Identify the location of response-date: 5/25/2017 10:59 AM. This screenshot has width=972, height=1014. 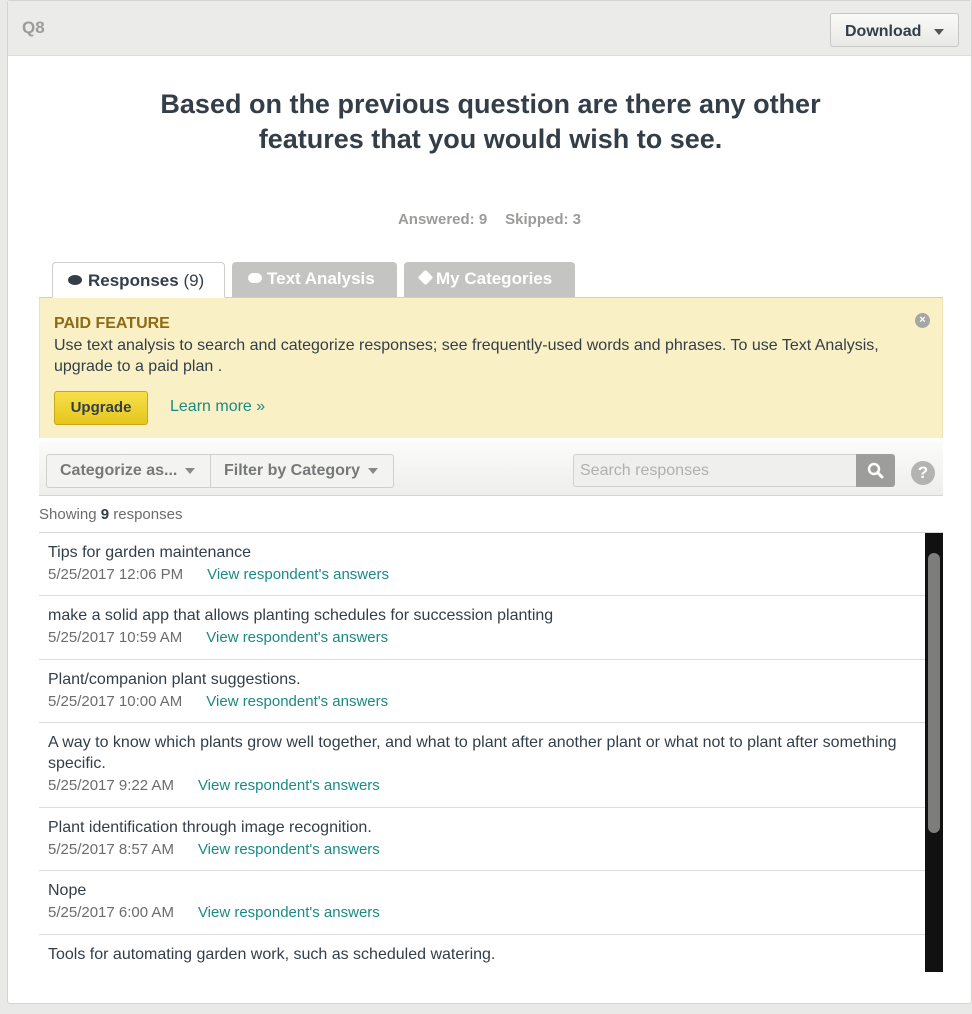
(115, 637).